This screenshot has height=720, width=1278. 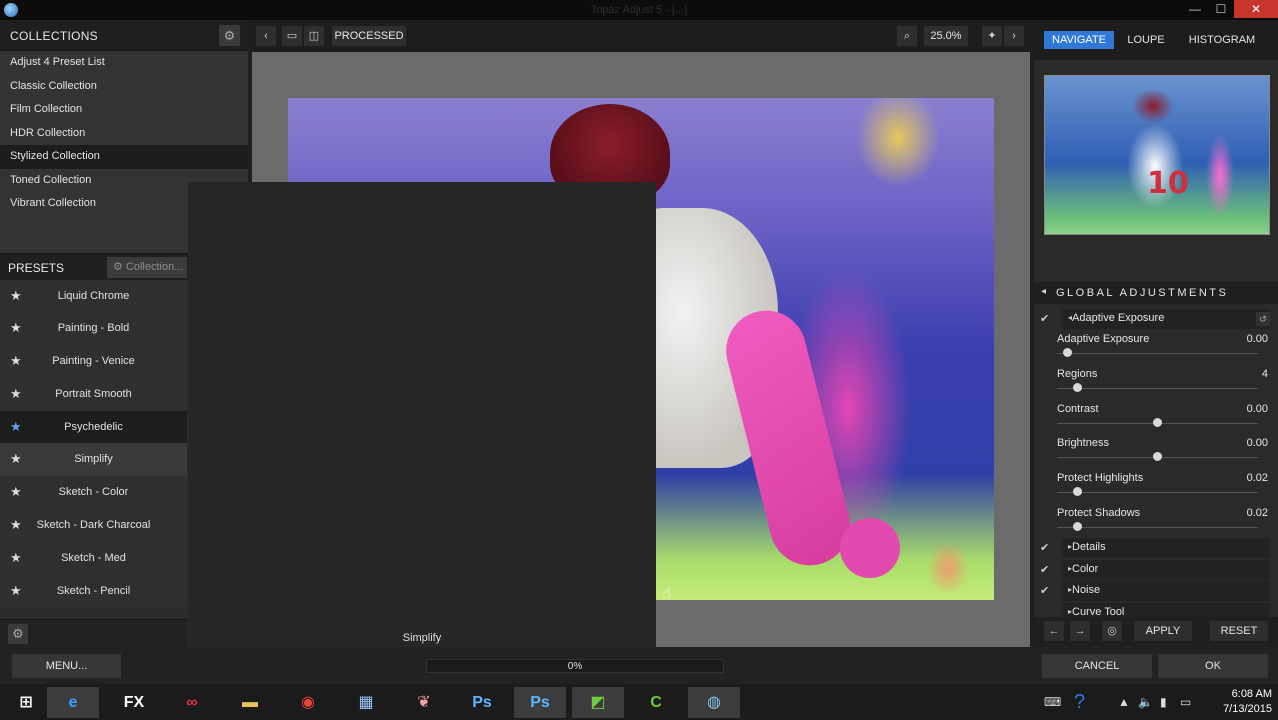 I want to click on battery-icon: ▭, so click(x=1185, y=702).